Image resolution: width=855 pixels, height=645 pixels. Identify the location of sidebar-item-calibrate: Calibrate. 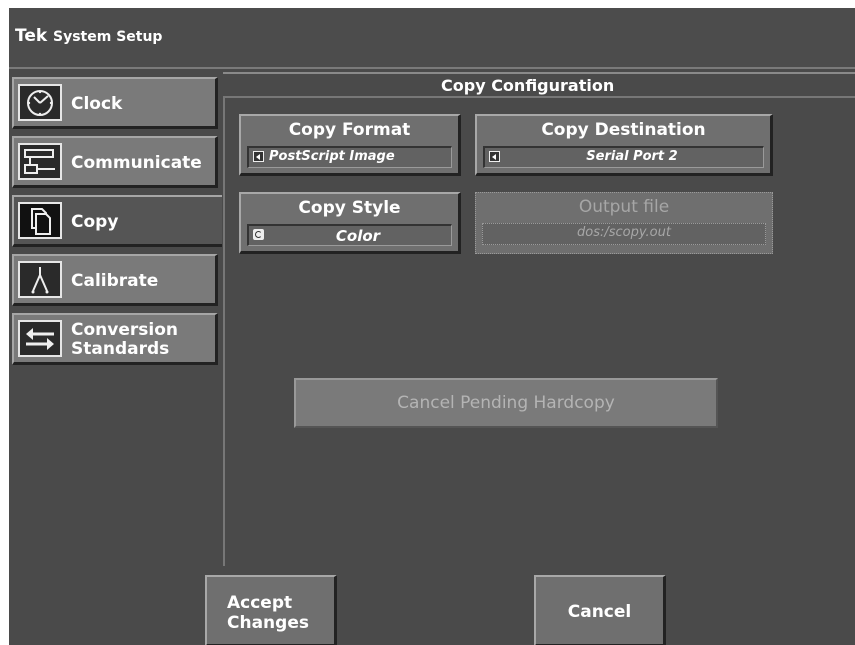
(115, 280).